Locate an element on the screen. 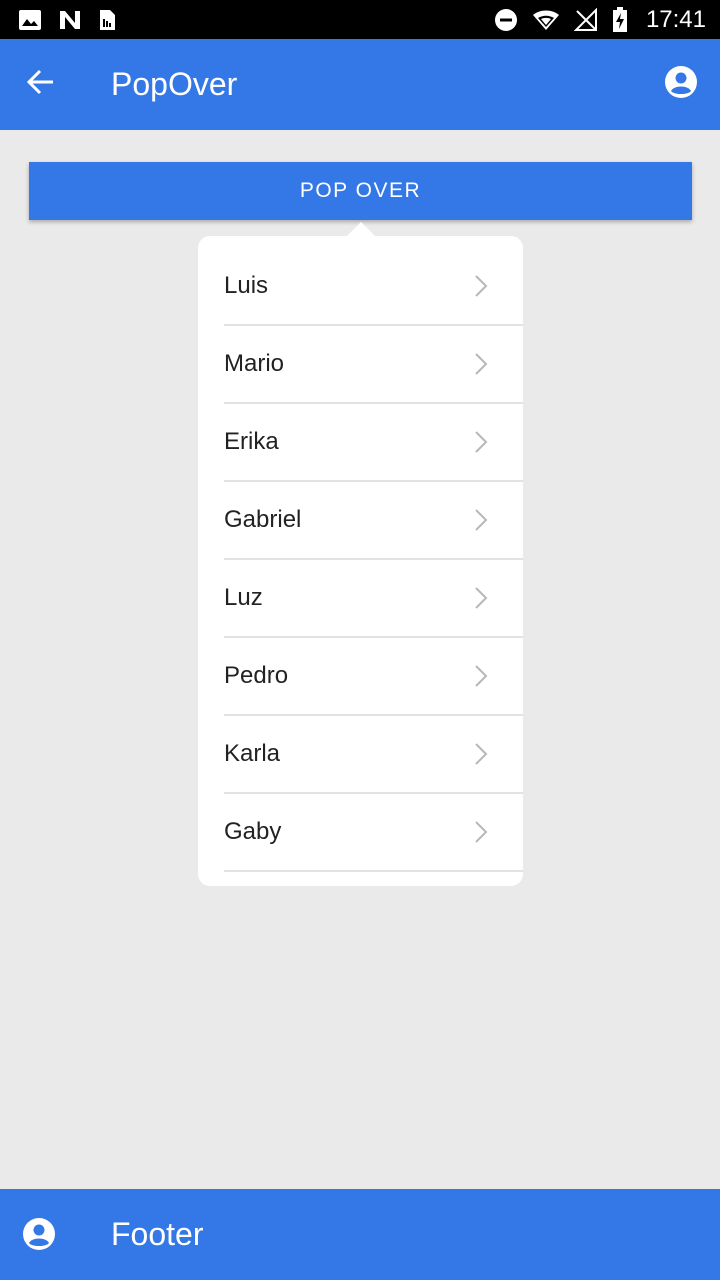 This screenshot has width=720, height=1280. back-button is located at coordinates (40, 84).